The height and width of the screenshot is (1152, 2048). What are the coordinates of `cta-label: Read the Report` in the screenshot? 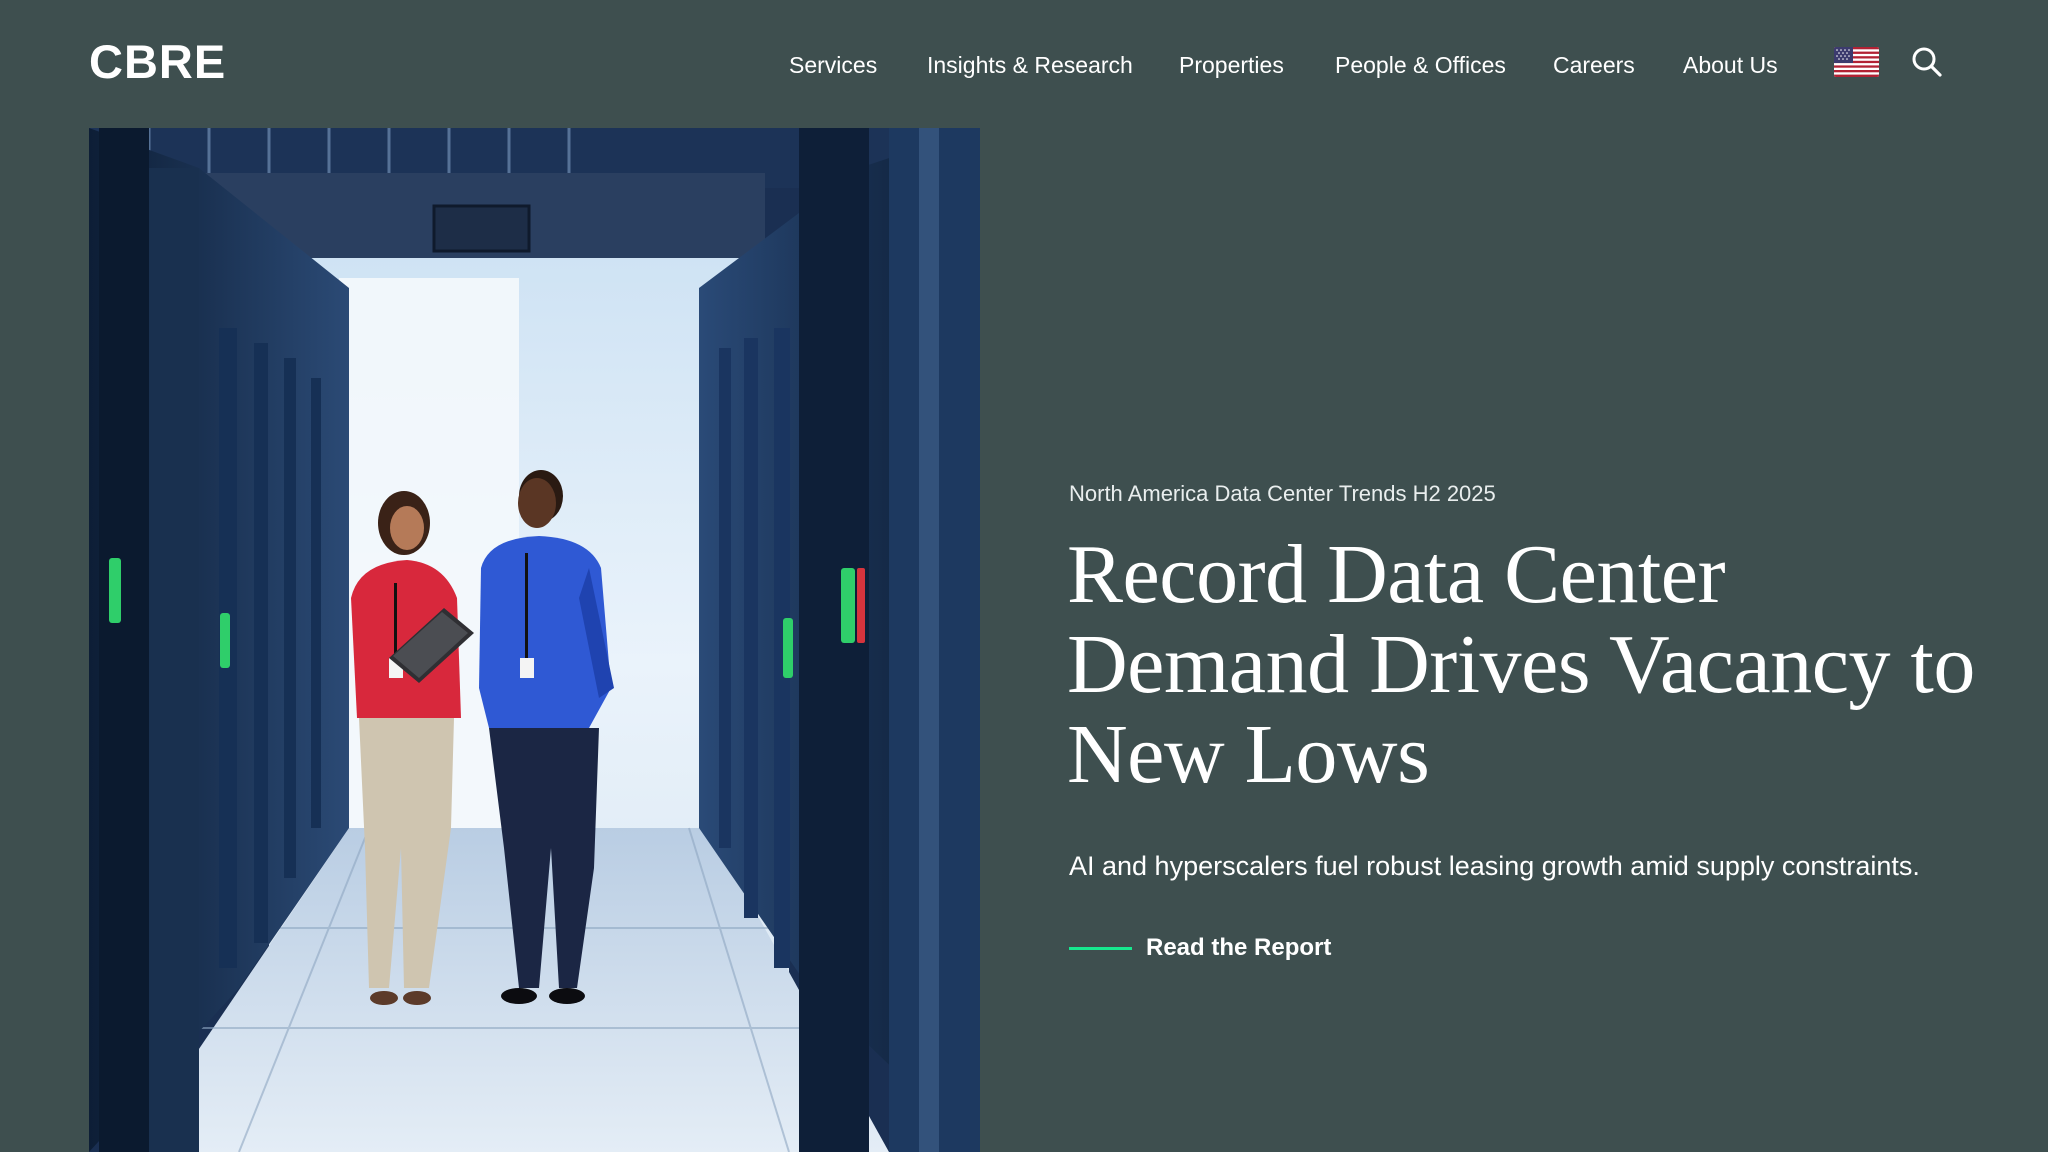 It's located at (1238, 948).